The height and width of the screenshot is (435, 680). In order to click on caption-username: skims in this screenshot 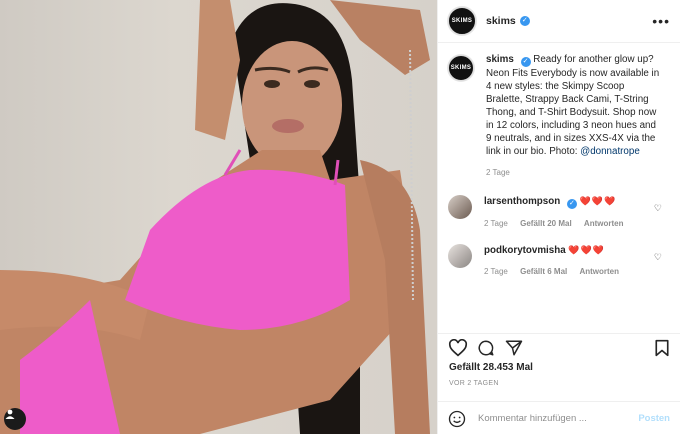, I will do `click(500, 59)`.